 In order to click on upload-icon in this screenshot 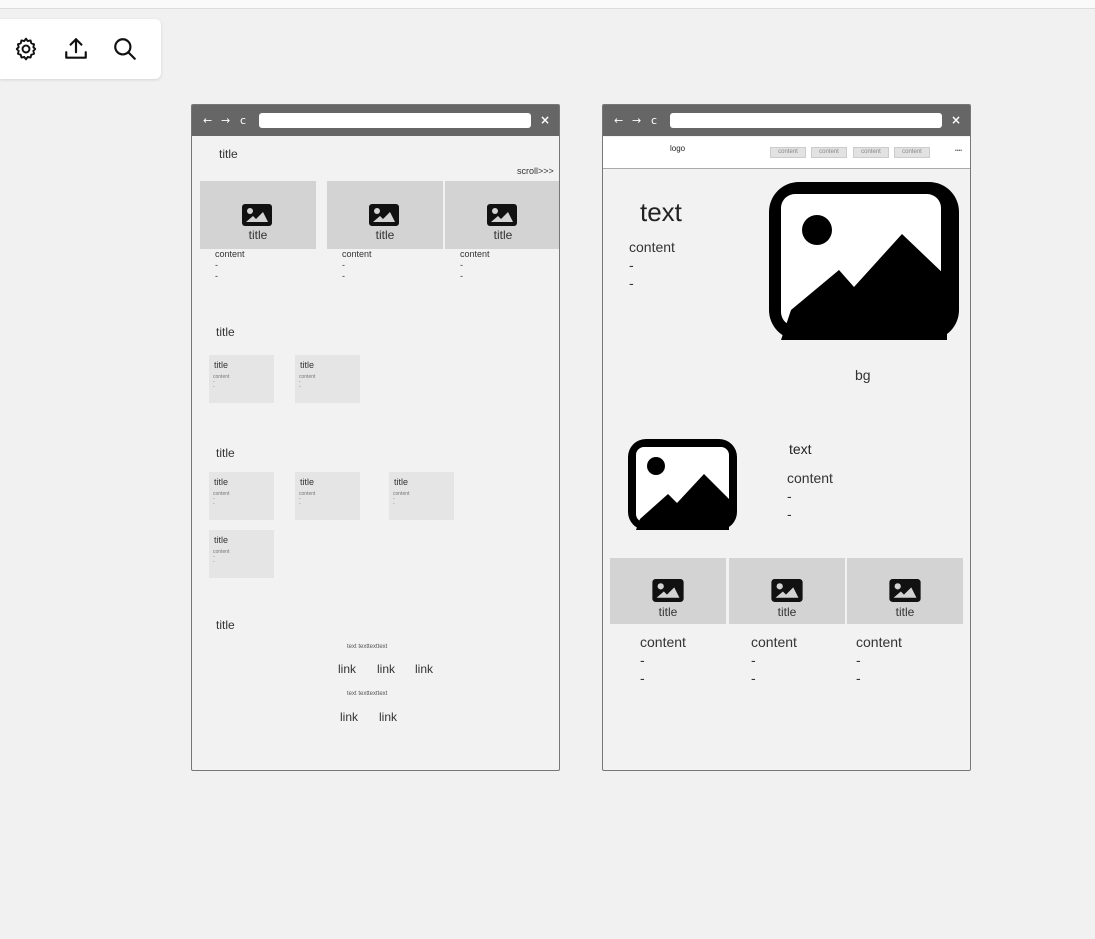, I will do `click(76, 48)`.